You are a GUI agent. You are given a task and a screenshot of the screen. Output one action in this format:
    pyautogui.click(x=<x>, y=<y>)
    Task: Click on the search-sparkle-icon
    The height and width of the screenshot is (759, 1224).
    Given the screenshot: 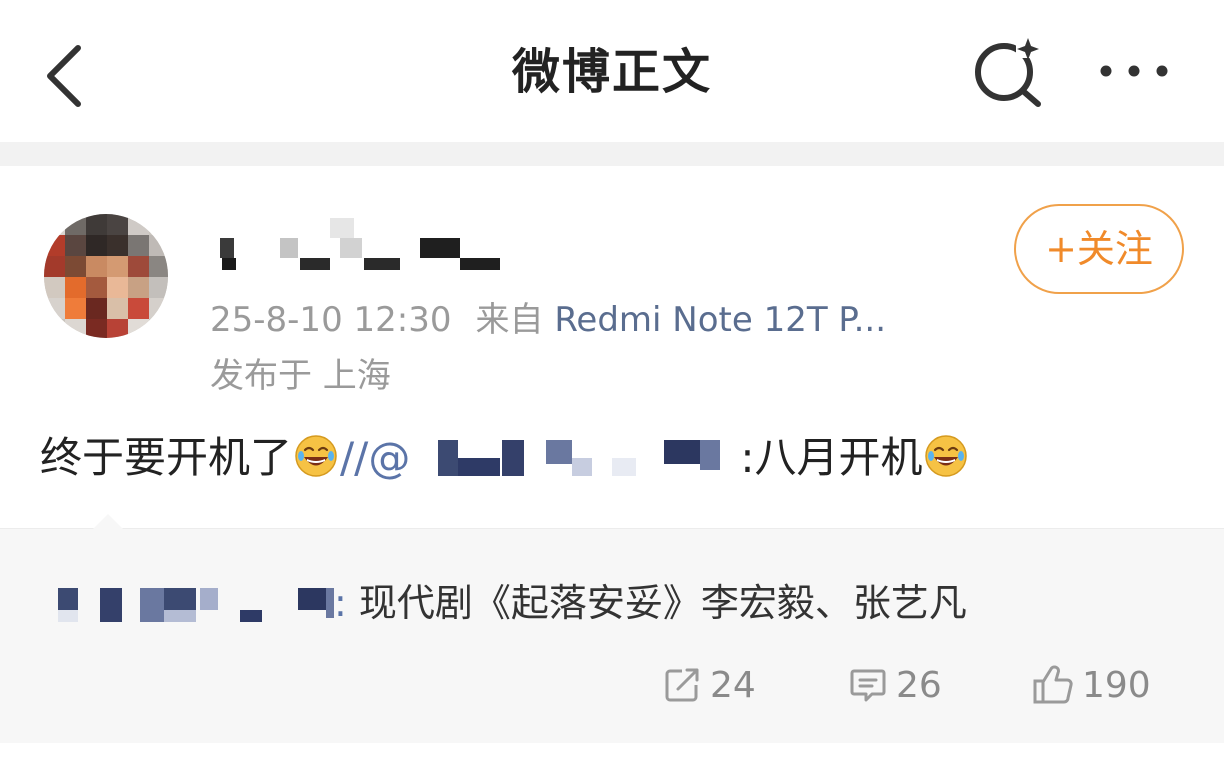 What is the action you would take?
    pyautogui.click(x=1008, y=72)
    